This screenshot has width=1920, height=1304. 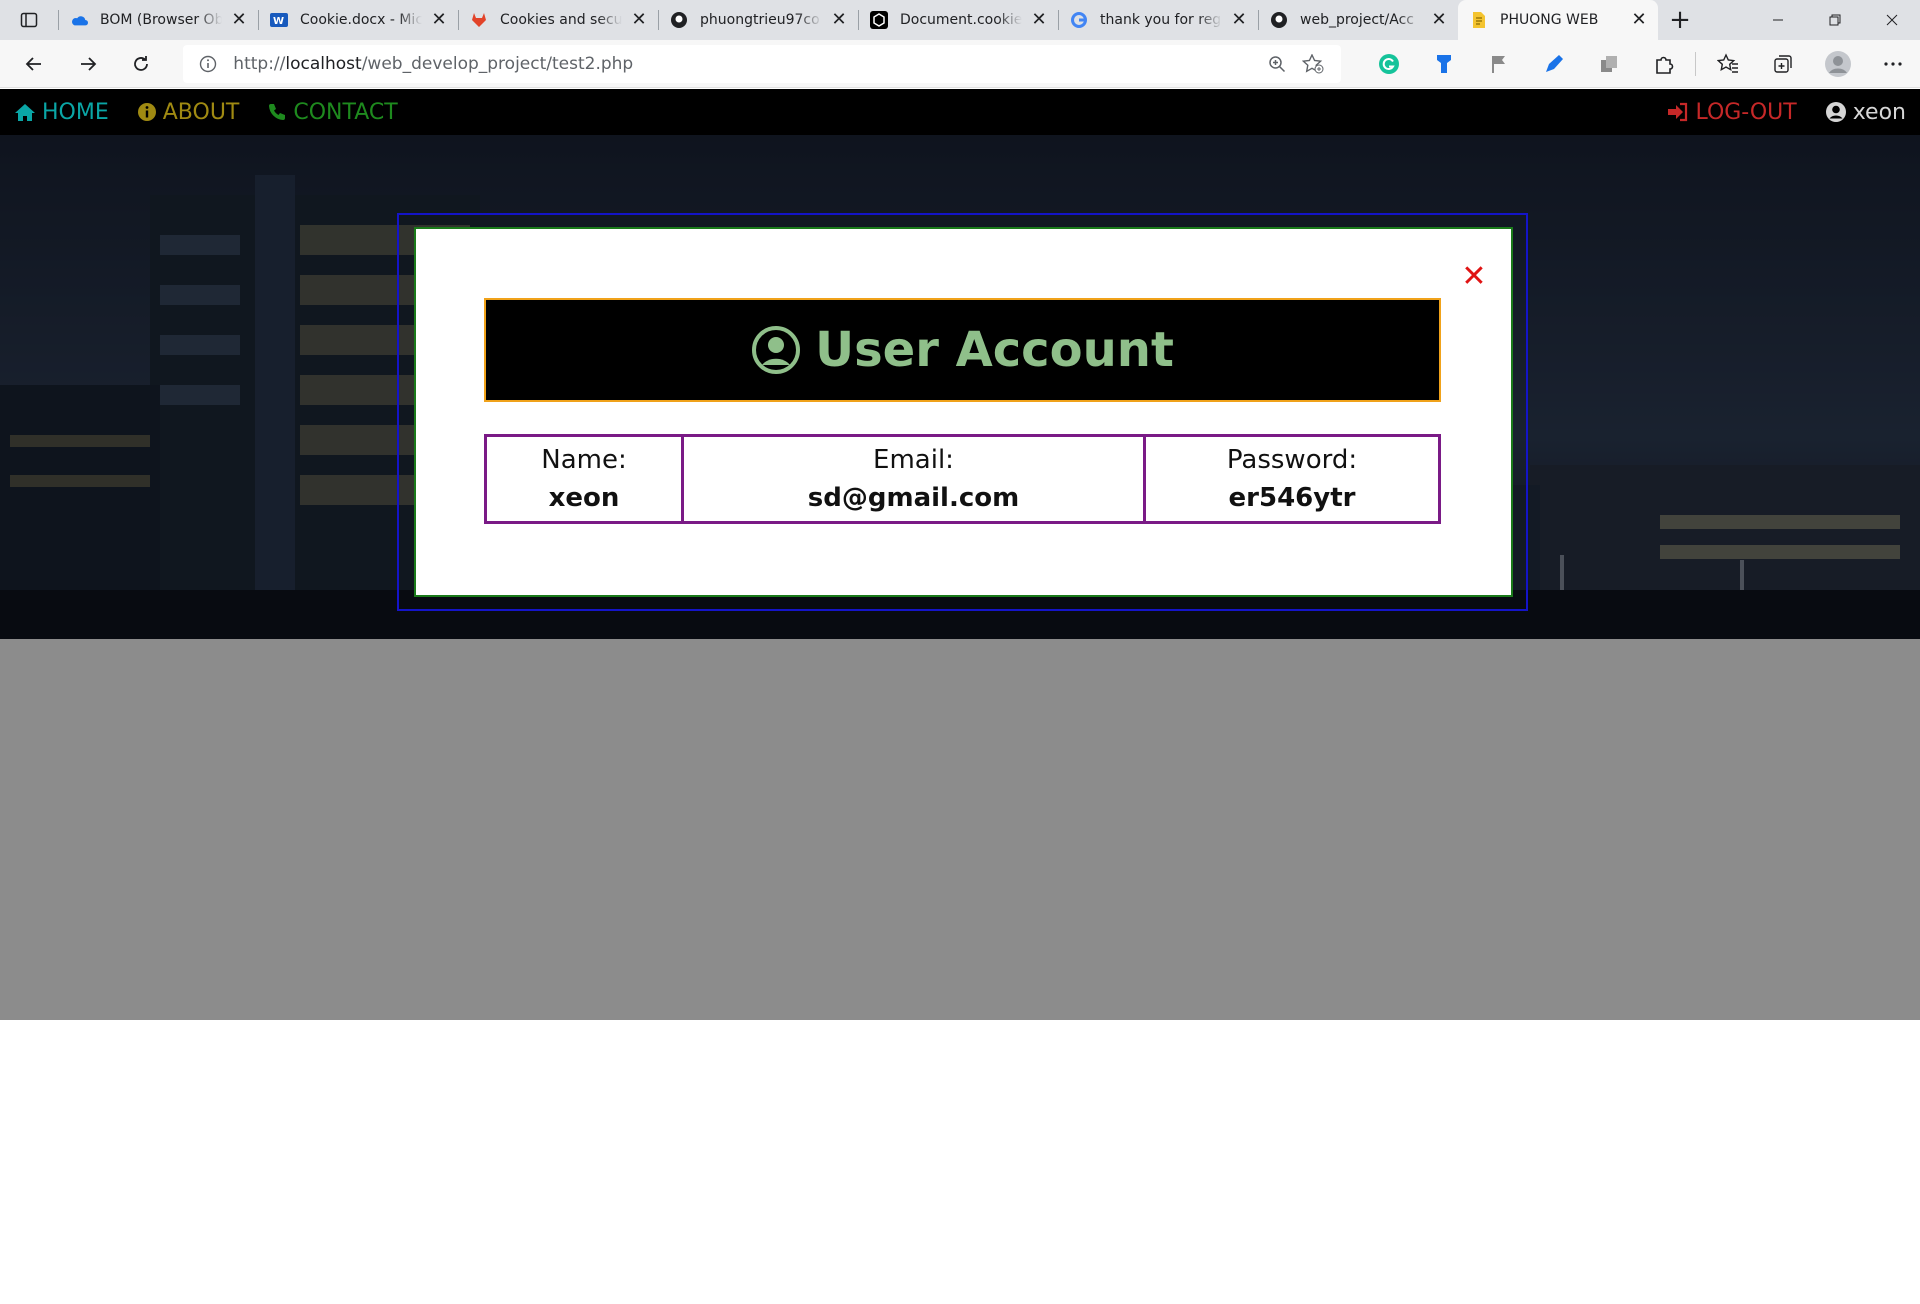 I want to click on email-value: sd@gmail.com, so click(x=913, y=498).